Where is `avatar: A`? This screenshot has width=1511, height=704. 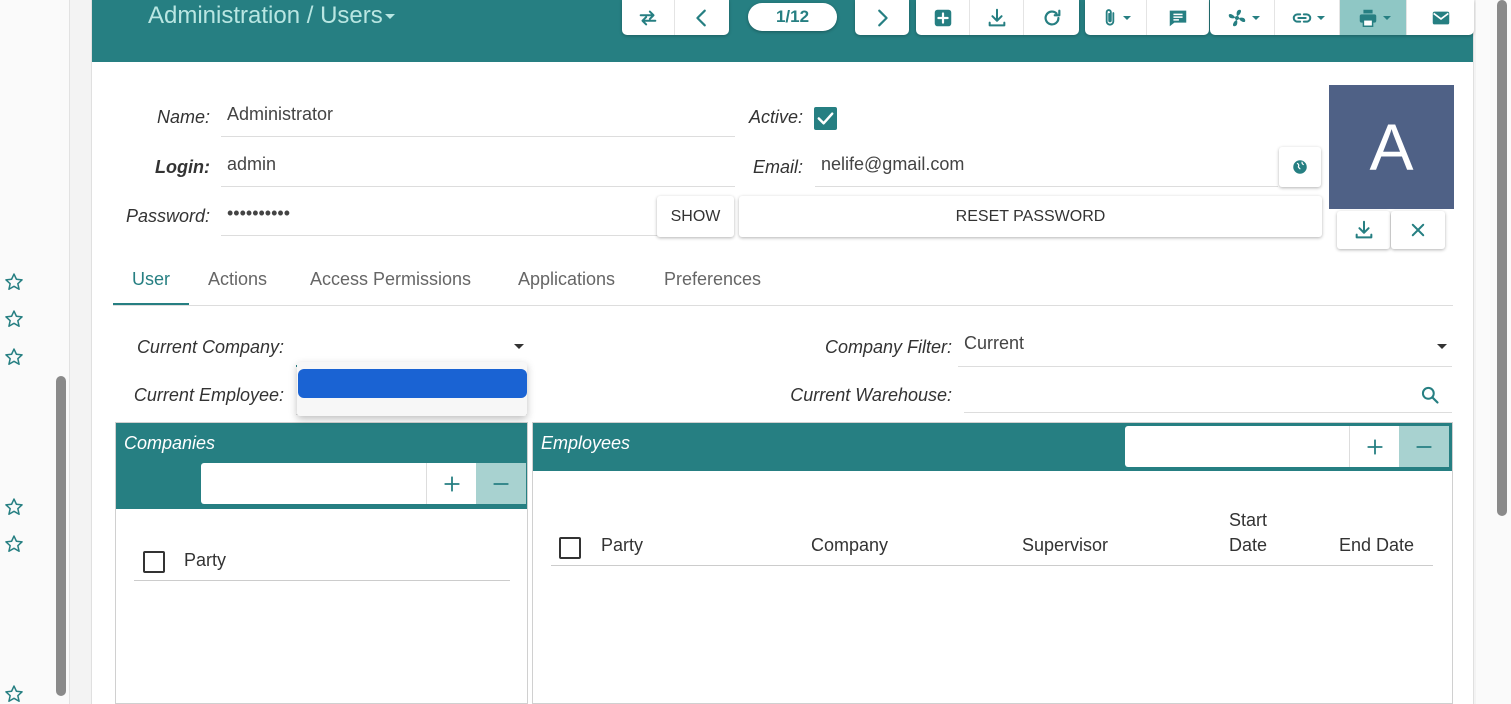
avatar: A is located at coordinates (1391, 147).